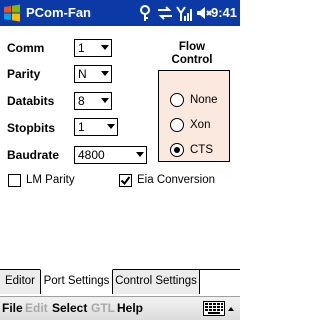 The image size is (320, 320). I want to click on windows-start-icon, so click(12, 13).